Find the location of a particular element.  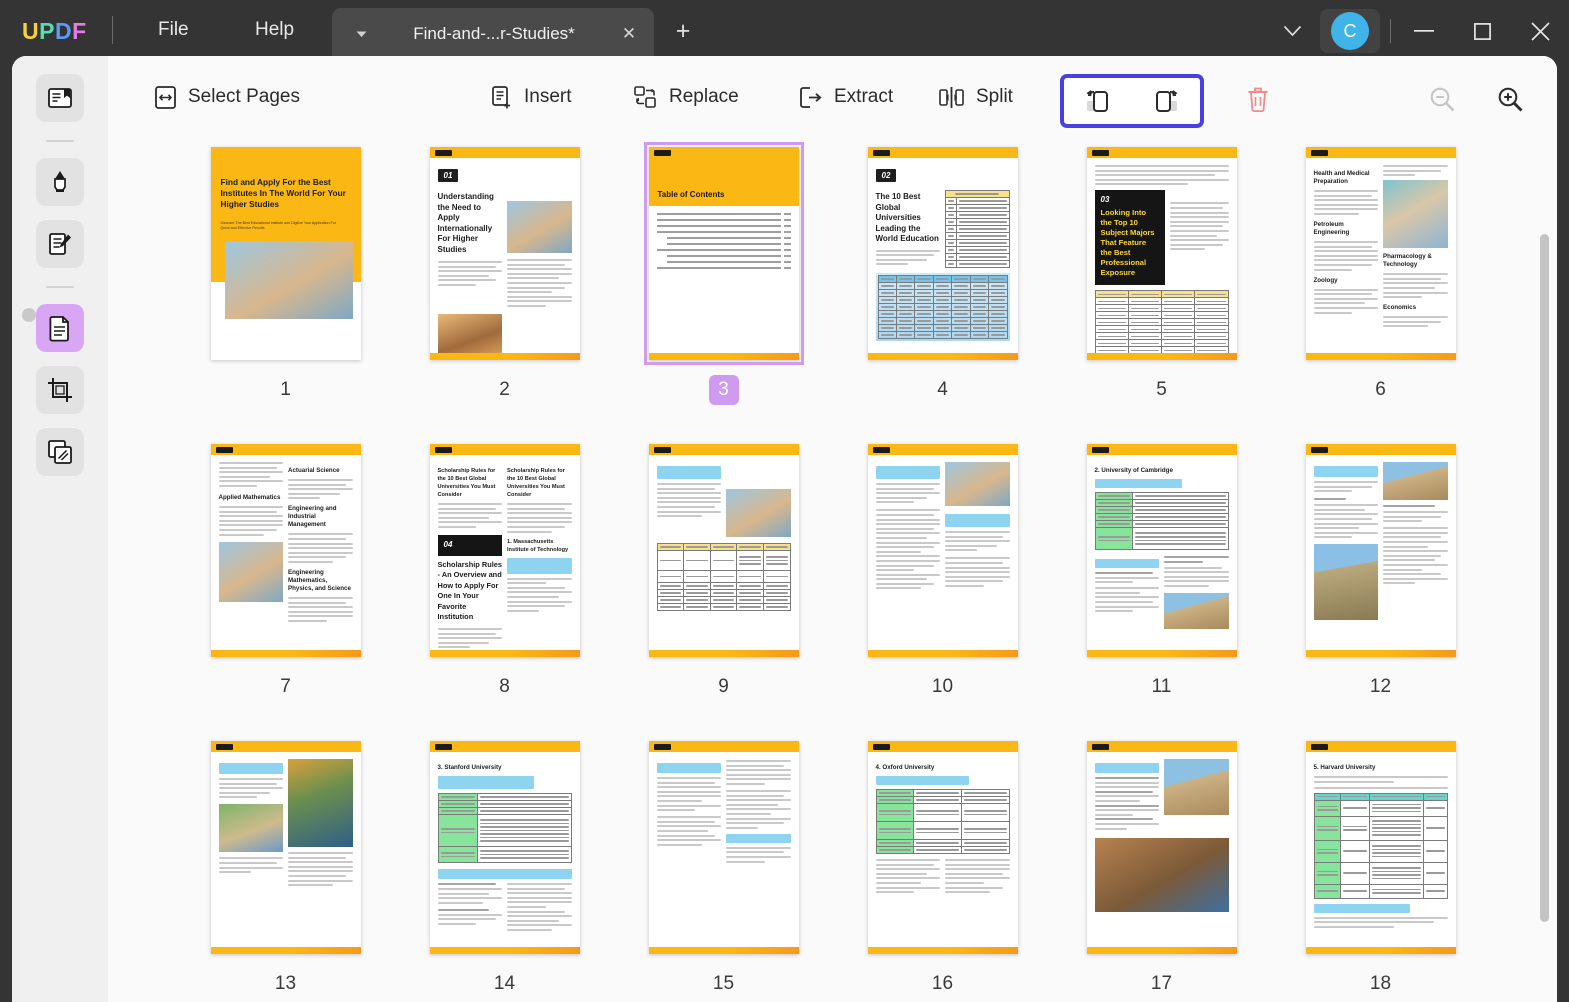

split-label: Split is located at coordinates (994, 96).